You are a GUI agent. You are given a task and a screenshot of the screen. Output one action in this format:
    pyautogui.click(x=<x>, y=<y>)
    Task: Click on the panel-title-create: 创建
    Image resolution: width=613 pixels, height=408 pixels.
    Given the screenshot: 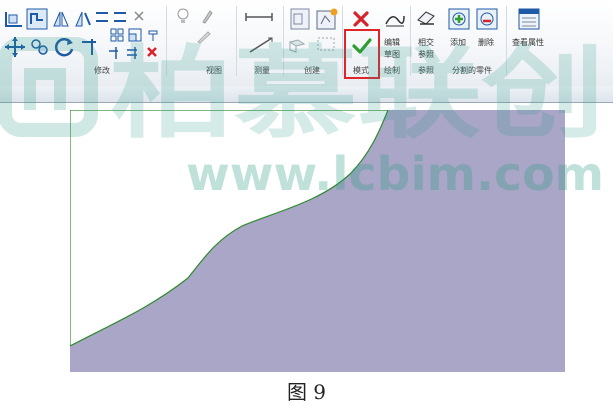 What is the action you would take?
    pyautogui.click(x=312, y=70)
    